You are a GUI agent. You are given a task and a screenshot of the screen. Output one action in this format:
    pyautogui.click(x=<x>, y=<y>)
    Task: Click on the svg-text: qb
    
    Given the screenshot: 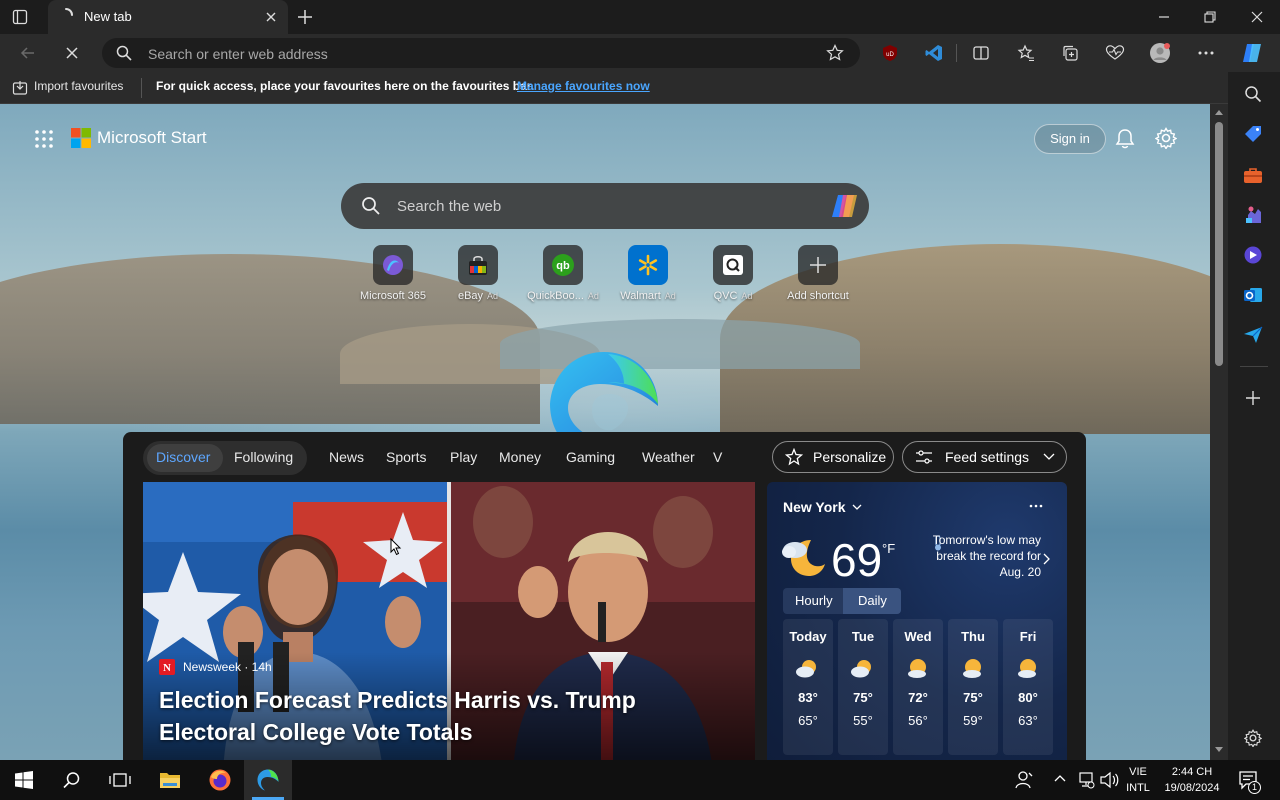 What is the action you would take?
    pyautogui.click(x=563, y=266)
    